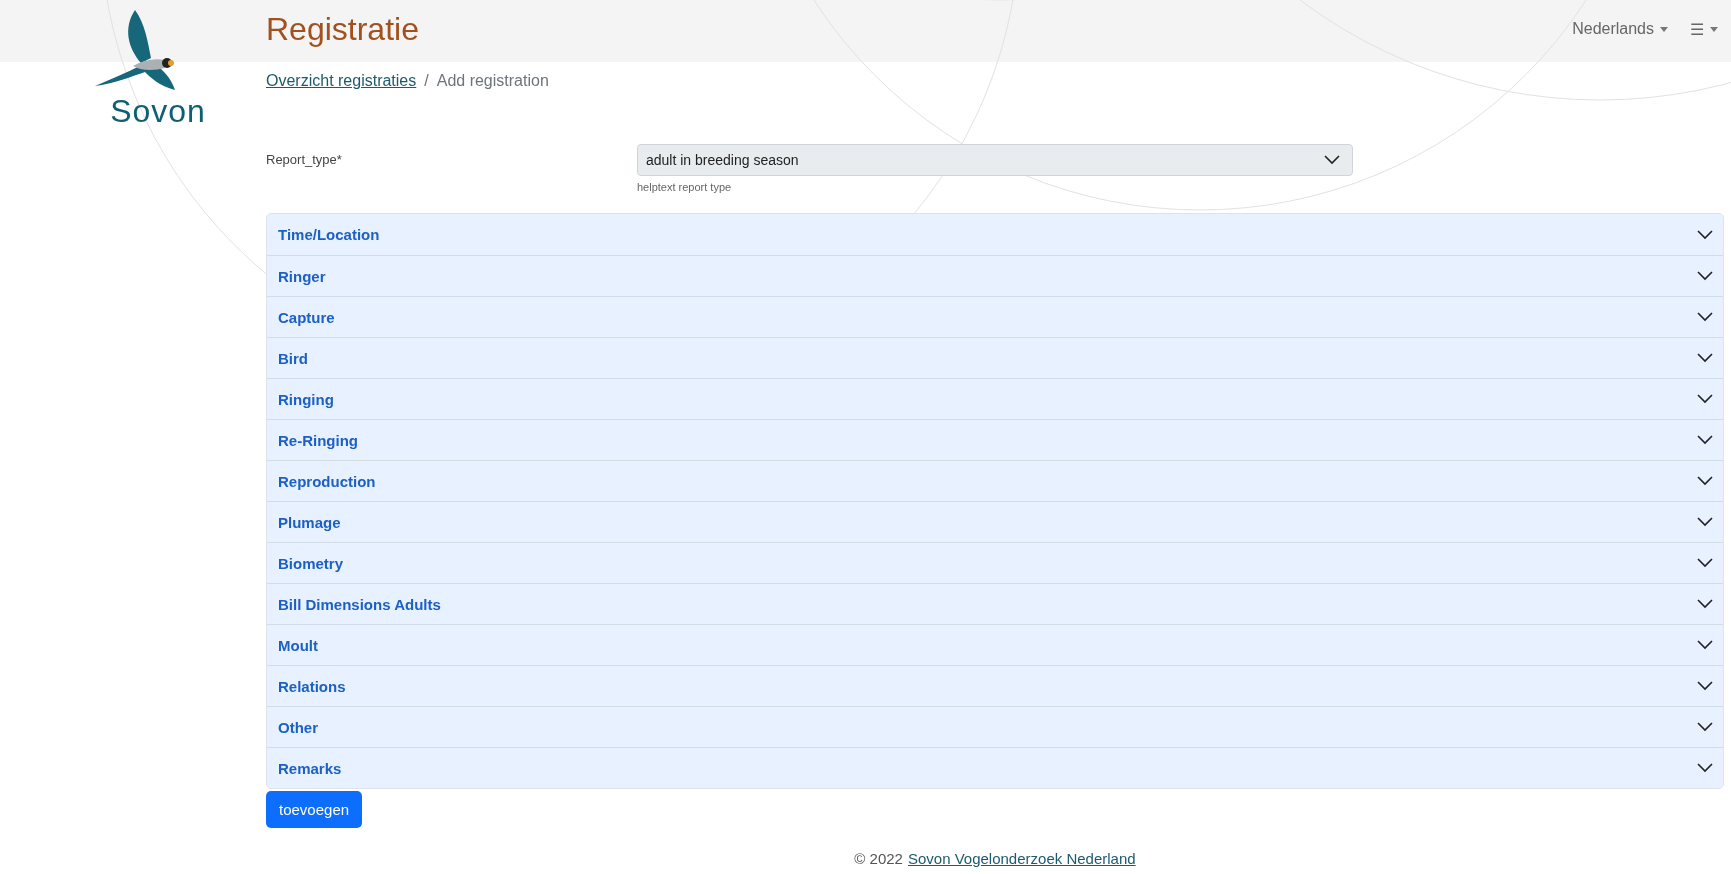  Describe the element at coordinates (878, 858) in the screenshot. I see `copyright-text: © 2022` at that location.